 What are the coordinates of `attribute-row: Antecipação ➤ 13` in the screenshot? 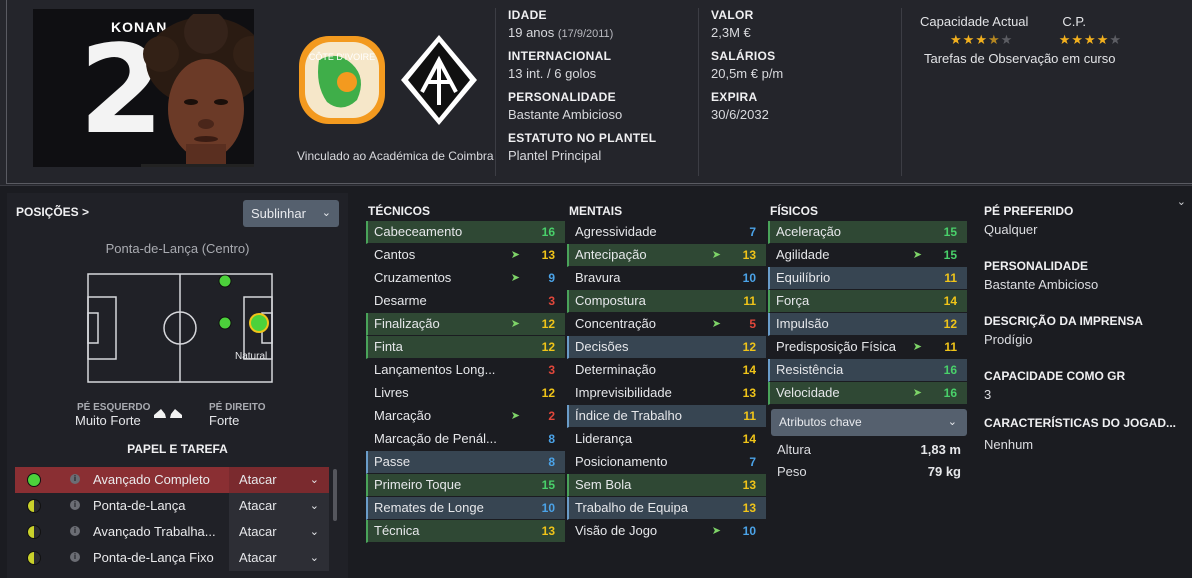 It's located at (666, 255).